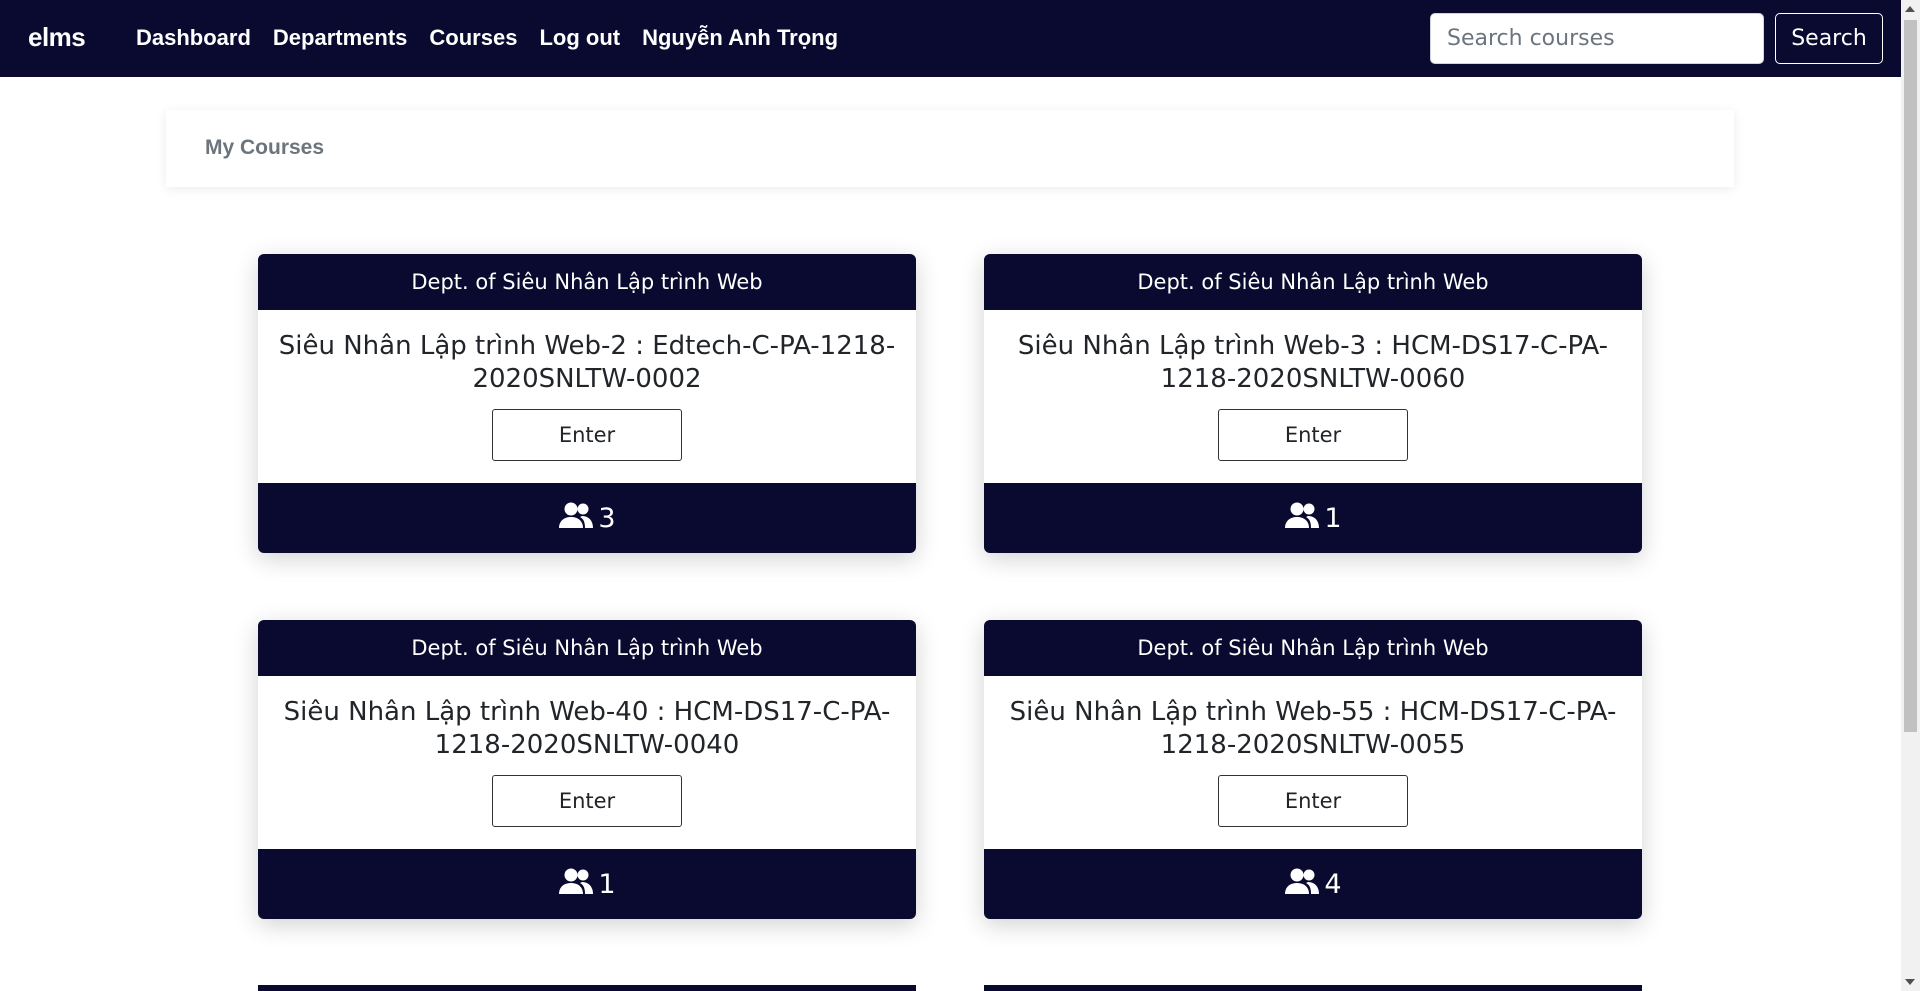 This screenshot has width=1920, height=991. Describe the element at coordinates (1333, 884) in the screenshot. I see `member-count: 4` at that location.